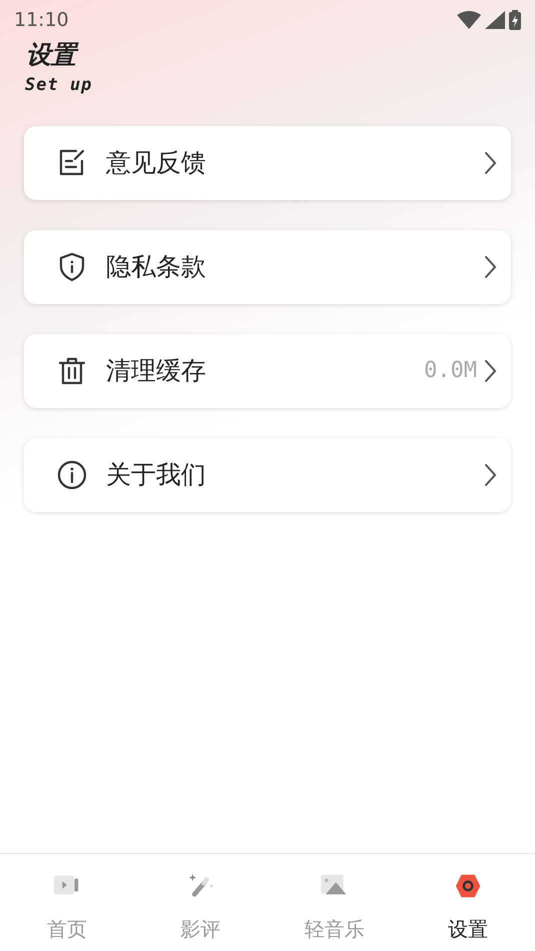  Describe the element at coordinates (59, 85) in the screenshot. I see `page-subtitle: Set up` at that location.